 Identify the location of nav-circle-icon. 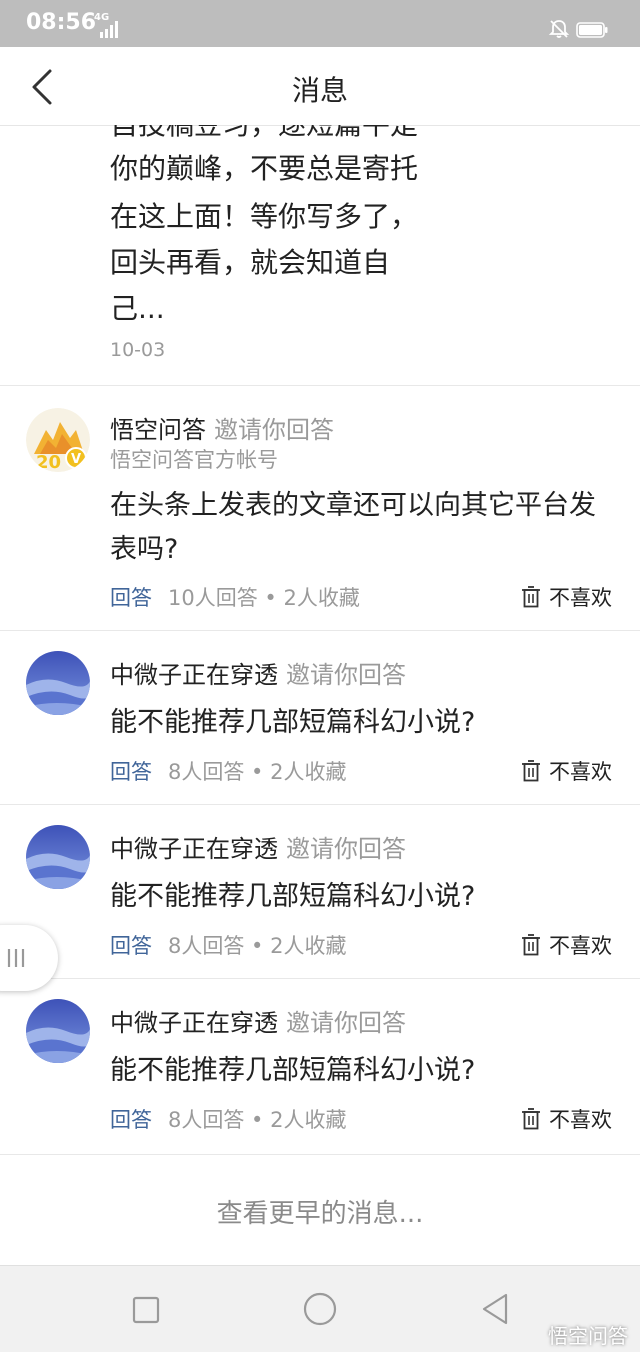
(320, 1309).